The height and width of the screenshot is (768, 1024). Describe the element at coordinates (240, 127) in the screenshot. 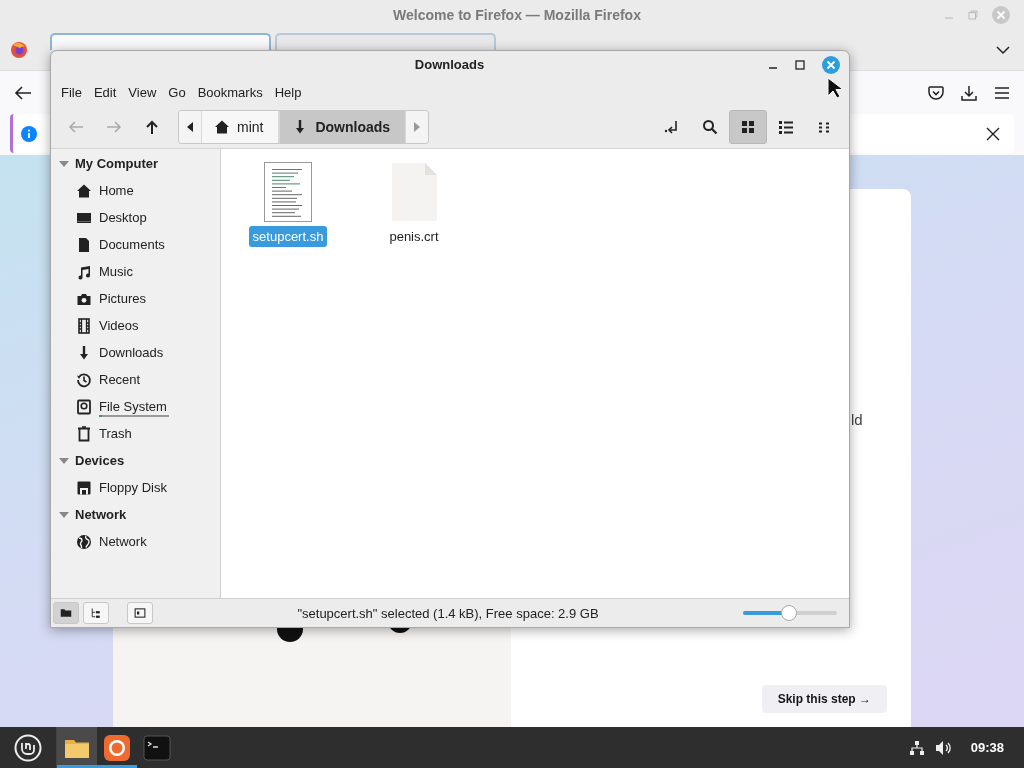

I see `path-button: mint` at that location.